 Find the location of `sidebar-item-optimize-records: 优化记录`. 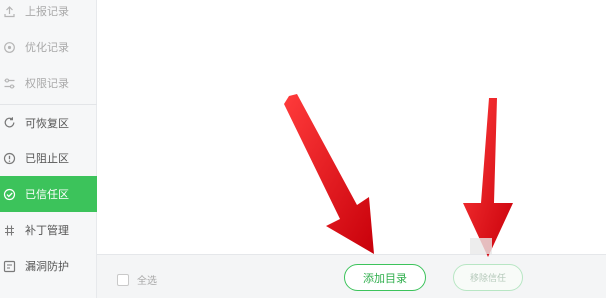

sidebar-item-optimize-records: 优化记录 is located at coordinates (48, 47).